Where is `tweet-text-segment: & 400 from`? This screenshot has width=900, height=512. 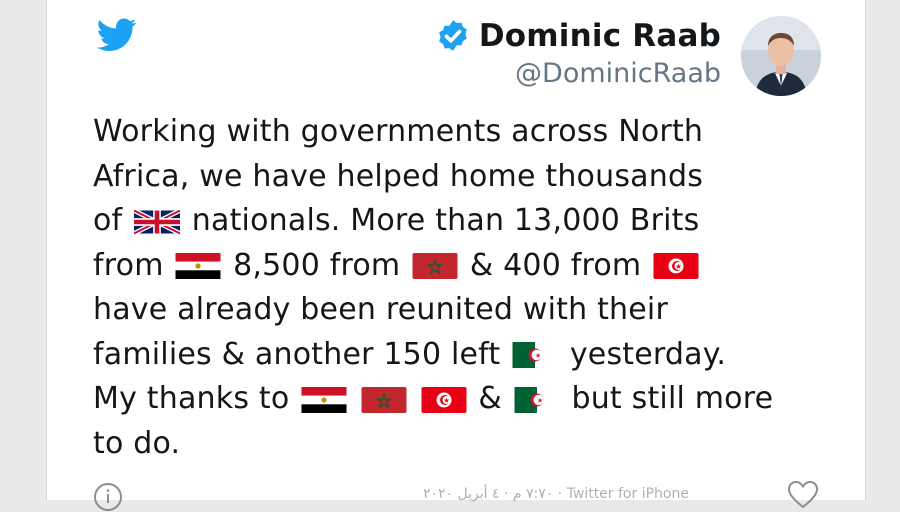 tweet-text-segment: & 400 from is located at coordinates (556, 265).